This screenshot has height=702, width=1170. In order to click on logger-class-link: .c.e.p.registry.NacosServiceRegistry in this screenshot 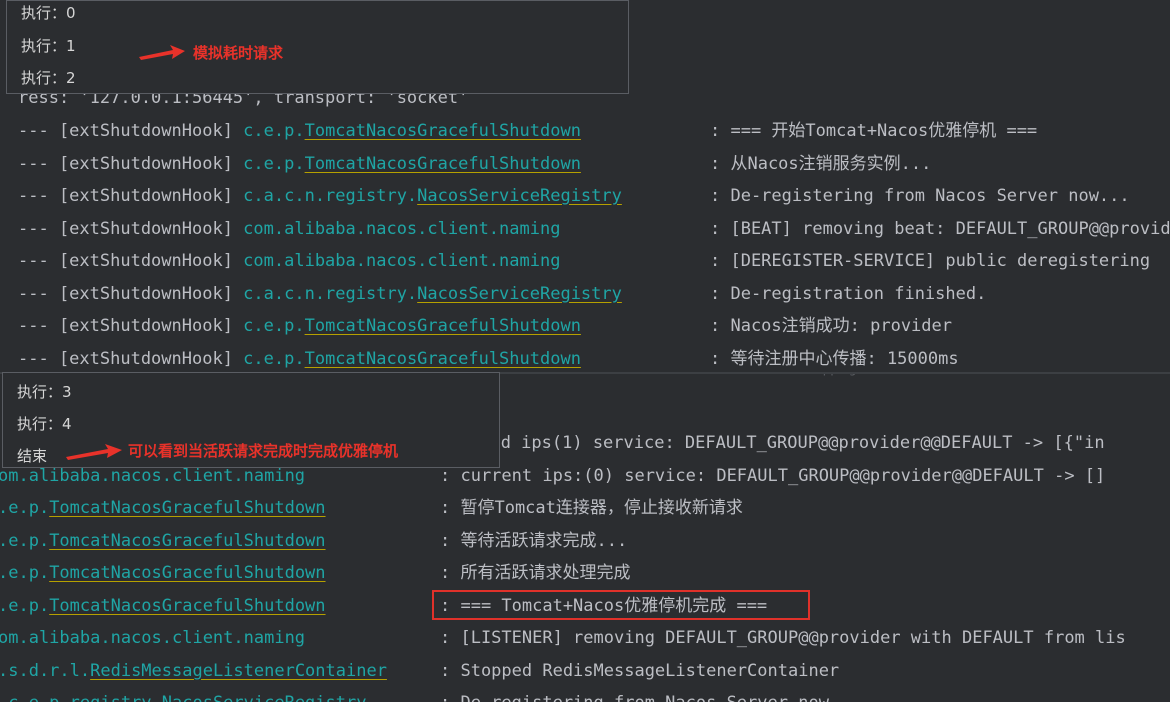, I will do `click(183, 697)`.